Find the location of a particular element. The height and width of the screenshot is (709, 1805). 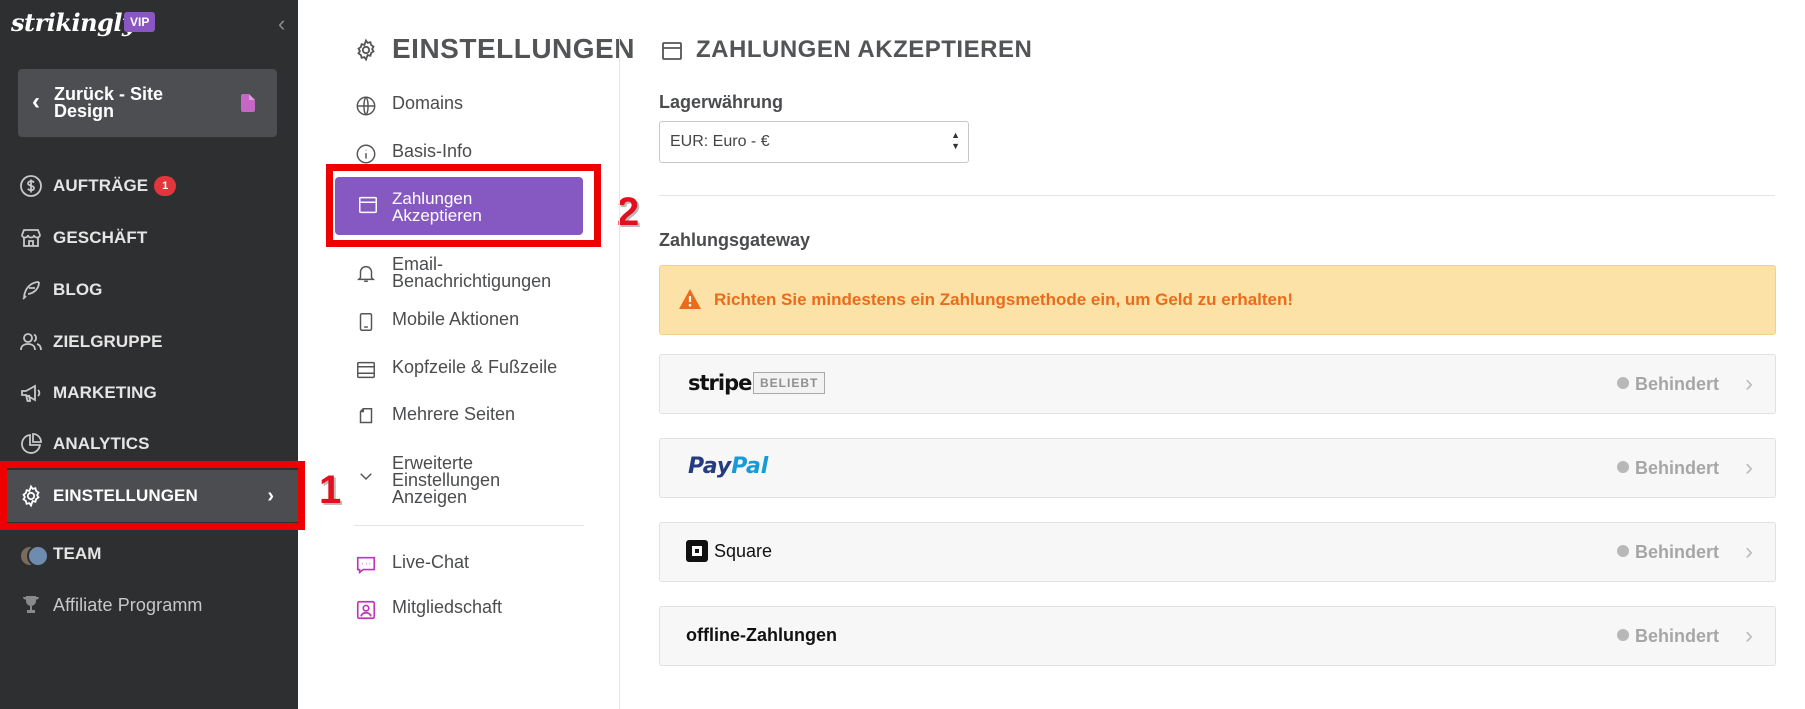

settings-item-label: Basis-Info is located at coordinates (432, 151).